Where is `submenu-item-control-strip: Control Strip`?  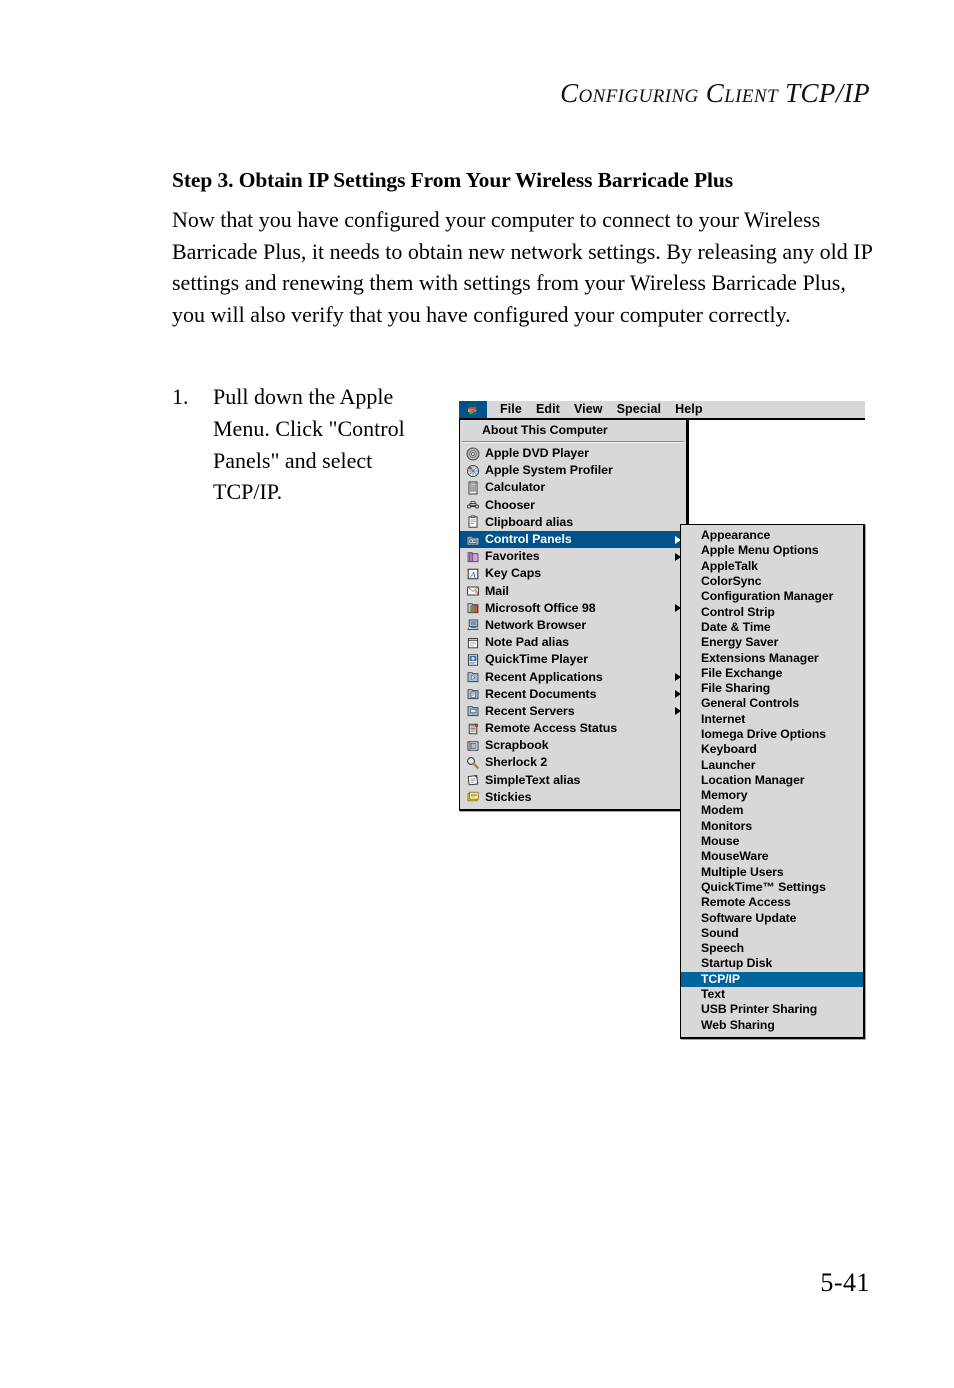
submenu-item-control-strip: Control Strip is located at coordinates (772, 611).